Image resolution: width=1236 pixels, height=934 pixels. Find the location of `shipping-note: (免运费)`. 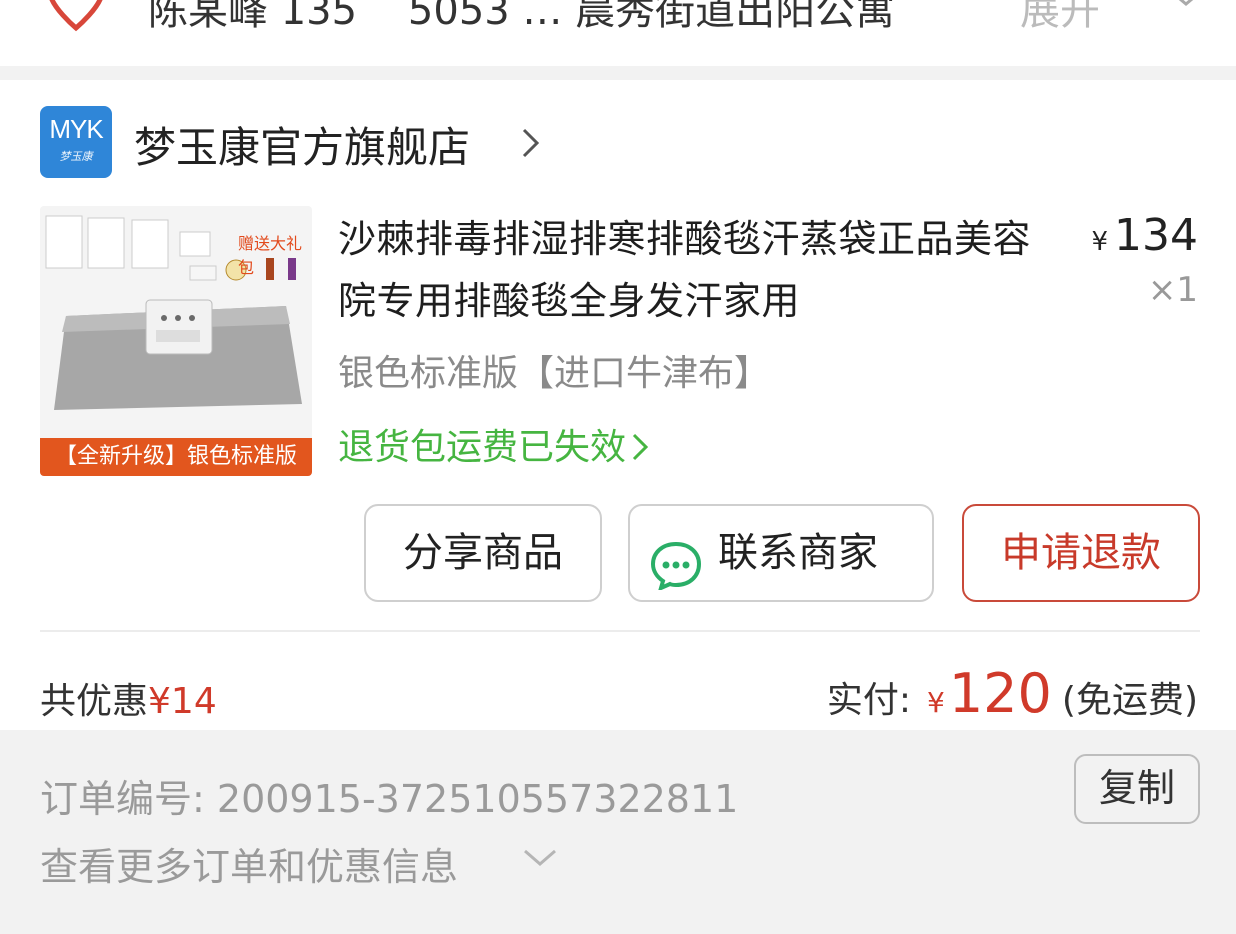

shipping-note: (免运费) is located at coordinates (1129, 700).